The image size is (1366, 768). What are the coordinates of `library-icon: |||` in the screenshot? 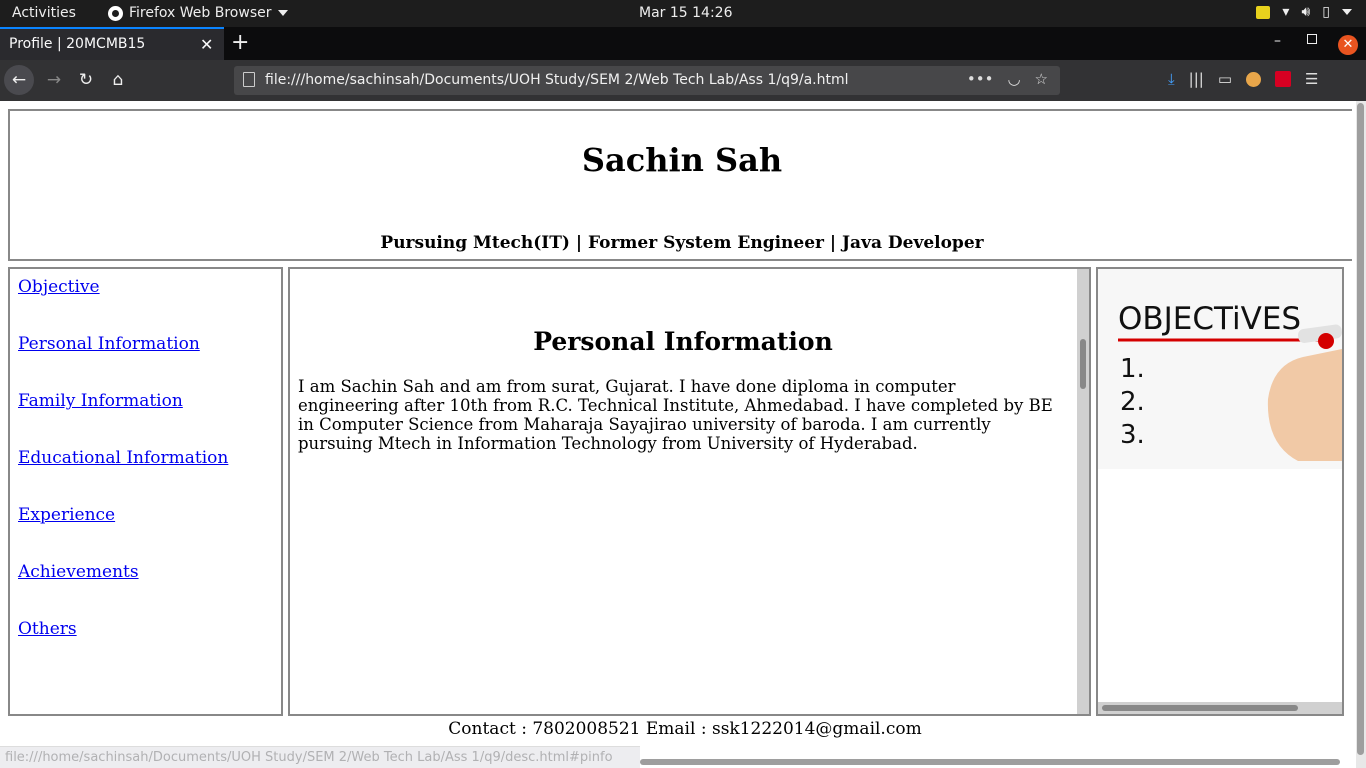 It's located at (1196, 79).